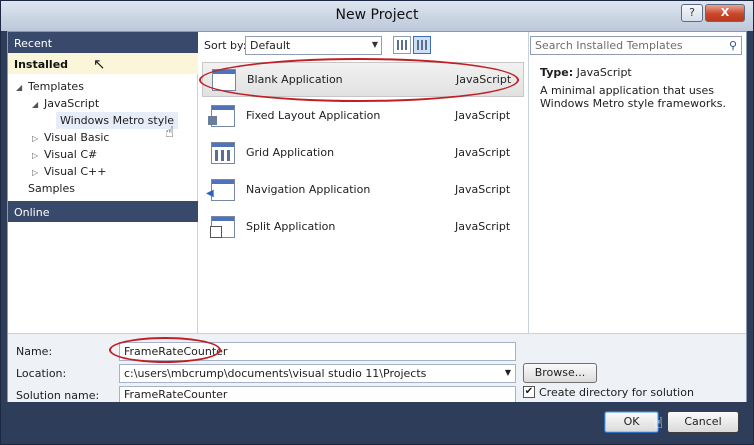 Image resolution: width=754 pixels, height=445 pixels. Describe the element at coordinates (616, 392) in the screenshot. I see `create-directory-label: Create directory for solution` at that location.